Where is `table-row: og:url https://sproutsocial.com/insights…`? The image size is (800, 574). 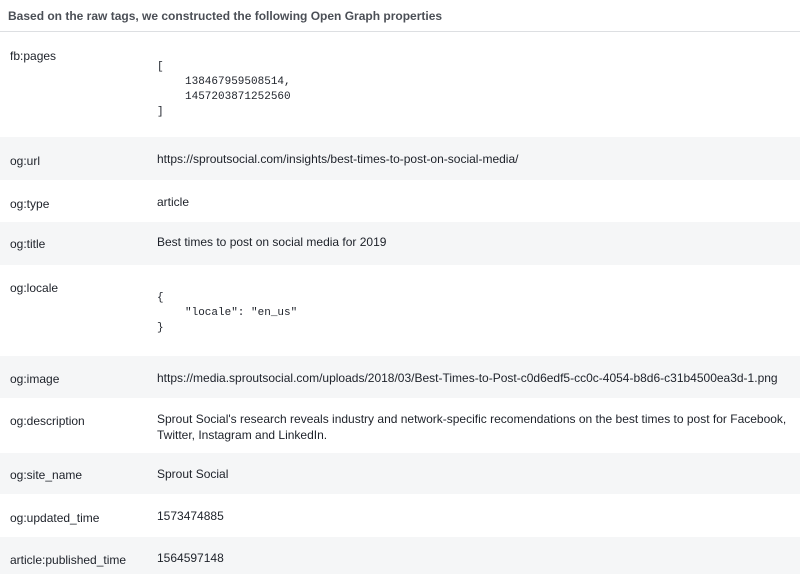 table-row: og:url https://sproutsocial.com/insights… is located at coordinates (400, 158).